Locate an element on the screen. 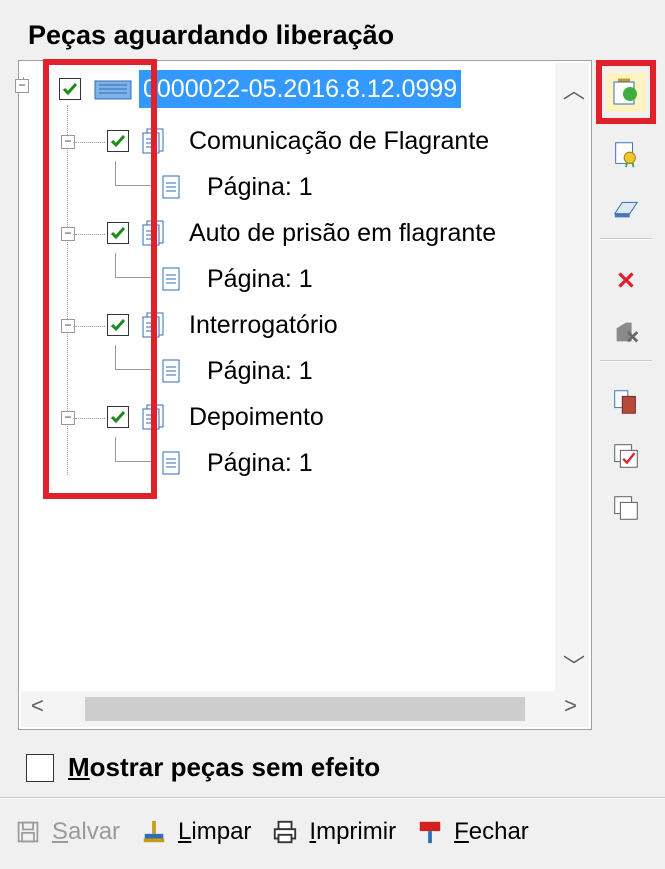 The image size is (665, 869). eraser-icon is located at coordinates (626, 208).